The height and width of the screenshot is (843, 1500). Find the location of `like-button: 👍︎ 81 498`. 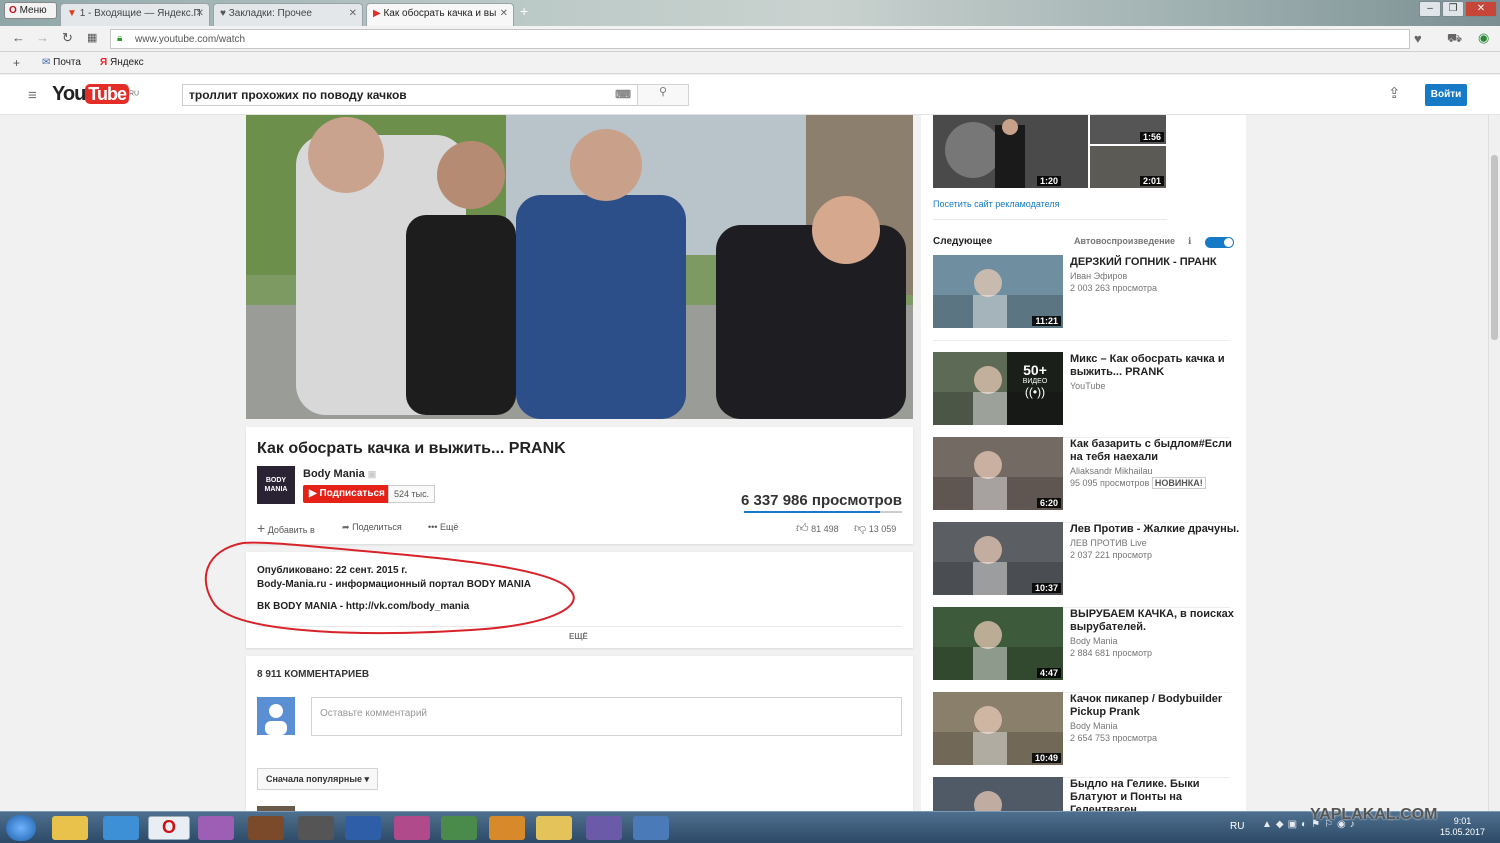

like-button: 👍︎ 81 498 is located at coordinates (817, 528).